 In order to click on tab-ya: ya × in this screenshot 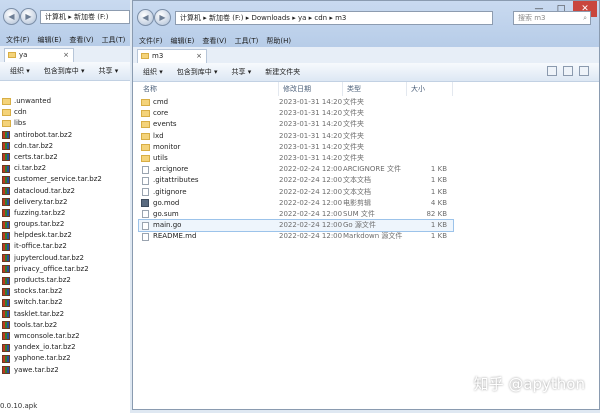, I will do `click(39, 55)`.